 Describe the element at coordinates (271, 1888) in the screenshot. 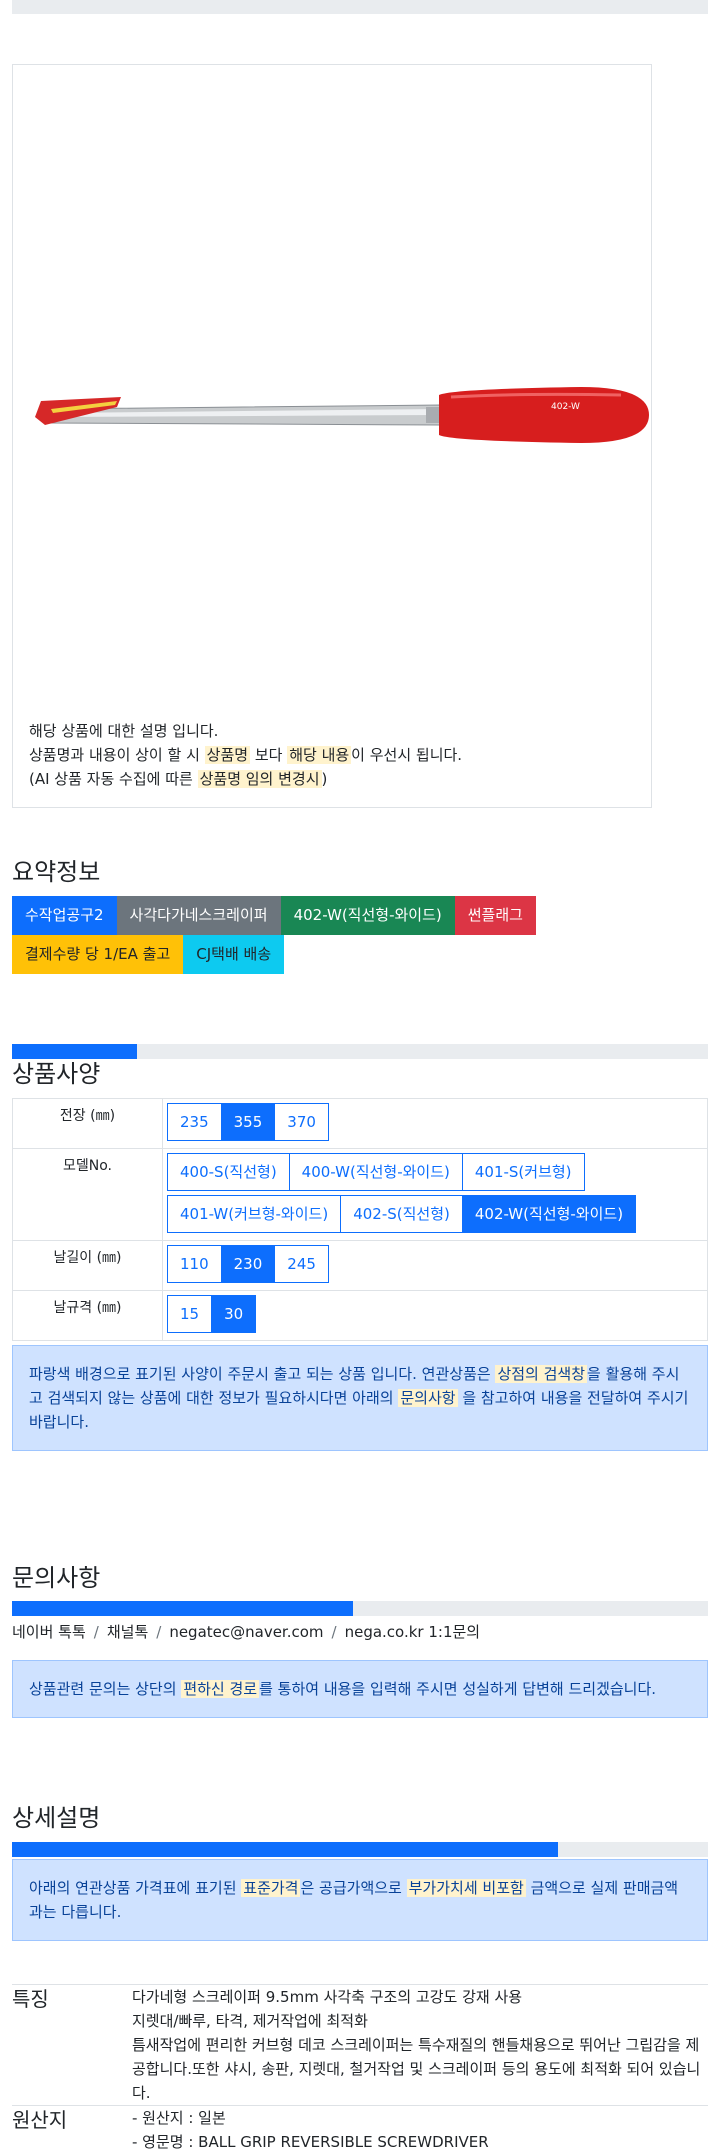

I see `highlight-standard-price: 표준가격` at that location.